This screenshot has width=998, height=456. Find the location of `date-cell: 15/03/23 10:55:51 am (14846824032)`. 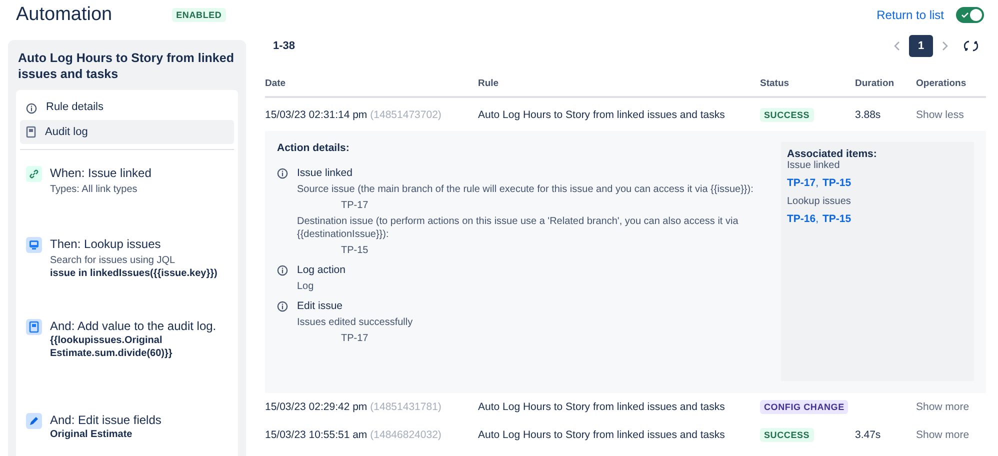

date-cell: 15/03/23 10:55:51 am (14846824032) is located at coordinates (353, 435).